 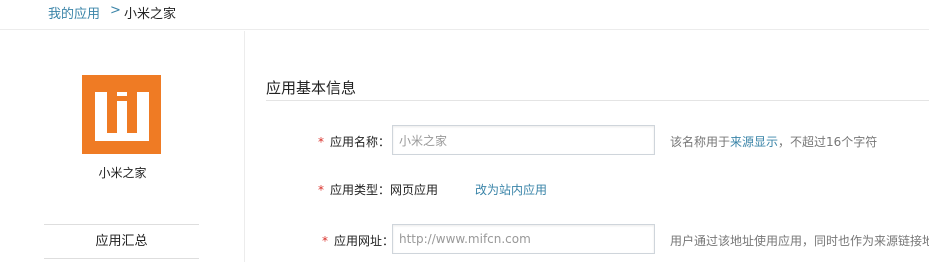 What do you see at coordinates (150, 14) in the screenshot?
I see `breadcrumb-current: 小米之家` at bounding box center [150, 14].